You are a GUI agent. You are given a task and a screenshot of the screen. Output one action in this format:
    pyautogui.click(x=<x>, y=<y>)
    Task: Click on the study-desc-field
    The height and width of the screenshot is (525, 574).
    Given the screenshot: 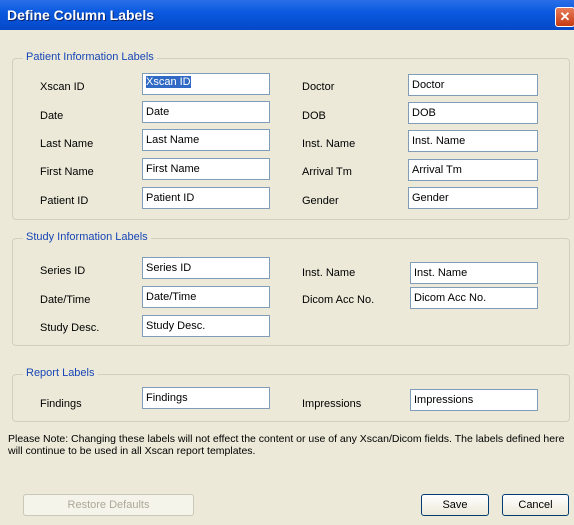 What is the action you would take?
    pyautogui.click(x=206, y=326)
    